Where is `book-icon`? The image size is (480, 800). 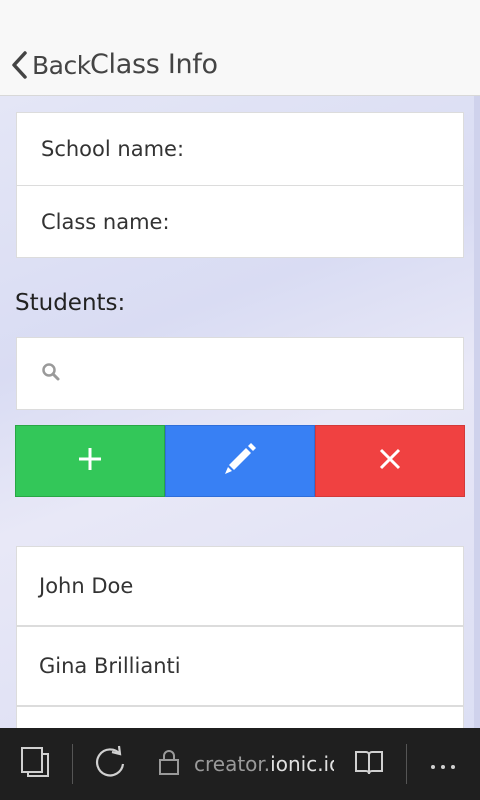
book-icon is located at coordinates (369, 764).